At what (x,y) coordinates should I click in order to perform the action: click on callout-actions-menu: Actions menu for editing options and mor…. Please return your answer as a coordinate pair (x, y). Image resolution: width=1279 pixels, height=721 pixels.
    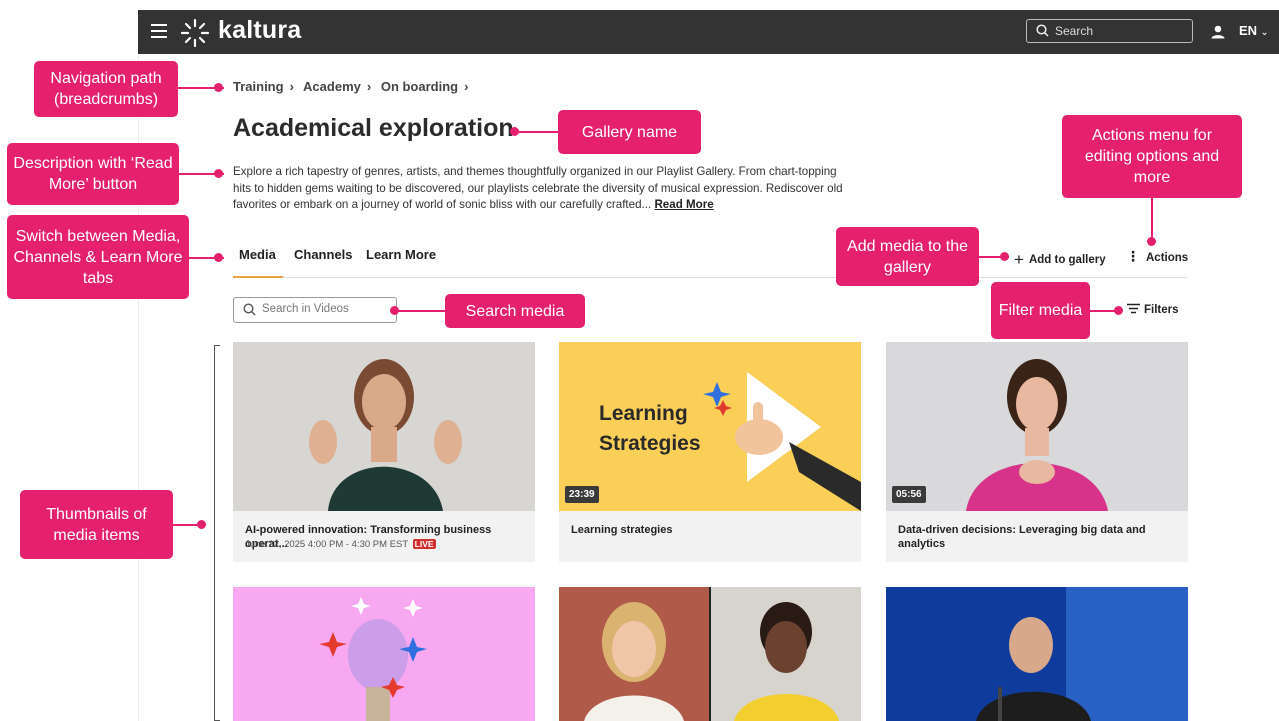
    Looking at the image, I should click on (1152, 156).